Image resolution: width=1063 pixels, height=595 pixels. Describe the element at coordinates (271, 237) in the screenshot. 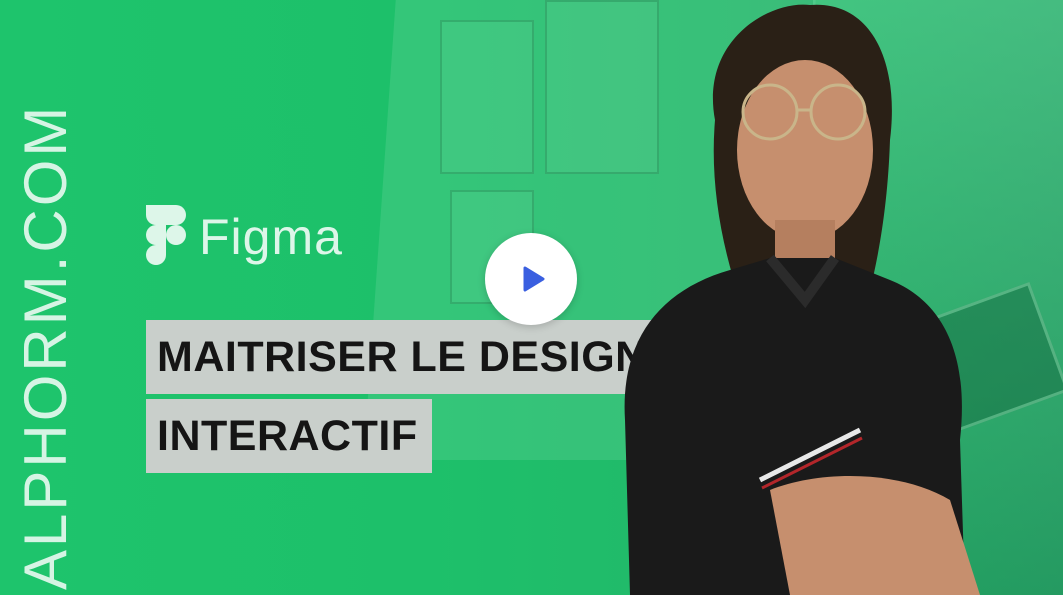

I see `figma-wordmark: Figma` at that location.